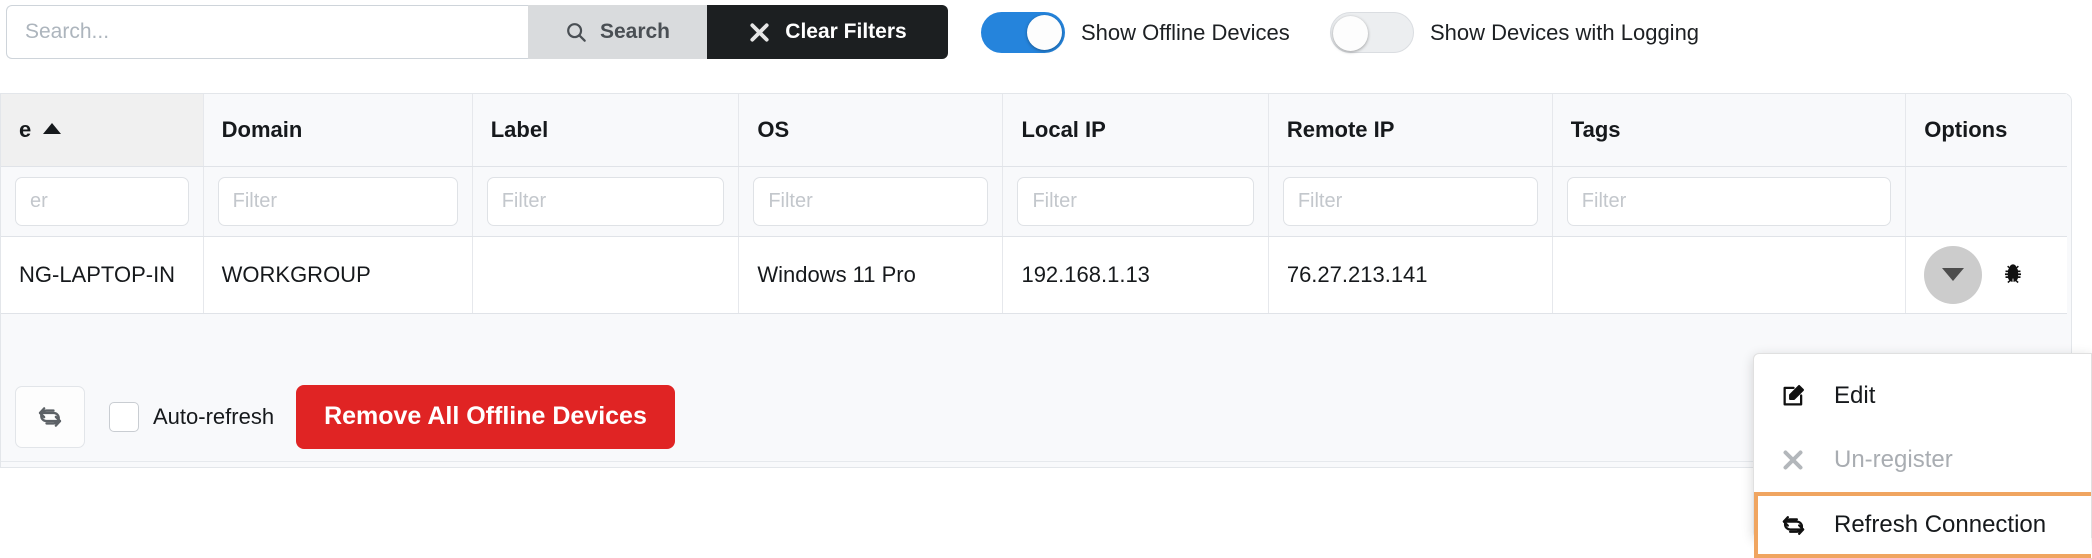 The image size is (2092, 558). Describe the element at coordinates (1793, 396) in the screenshot. I see `edit-pencil-icon` at that location.